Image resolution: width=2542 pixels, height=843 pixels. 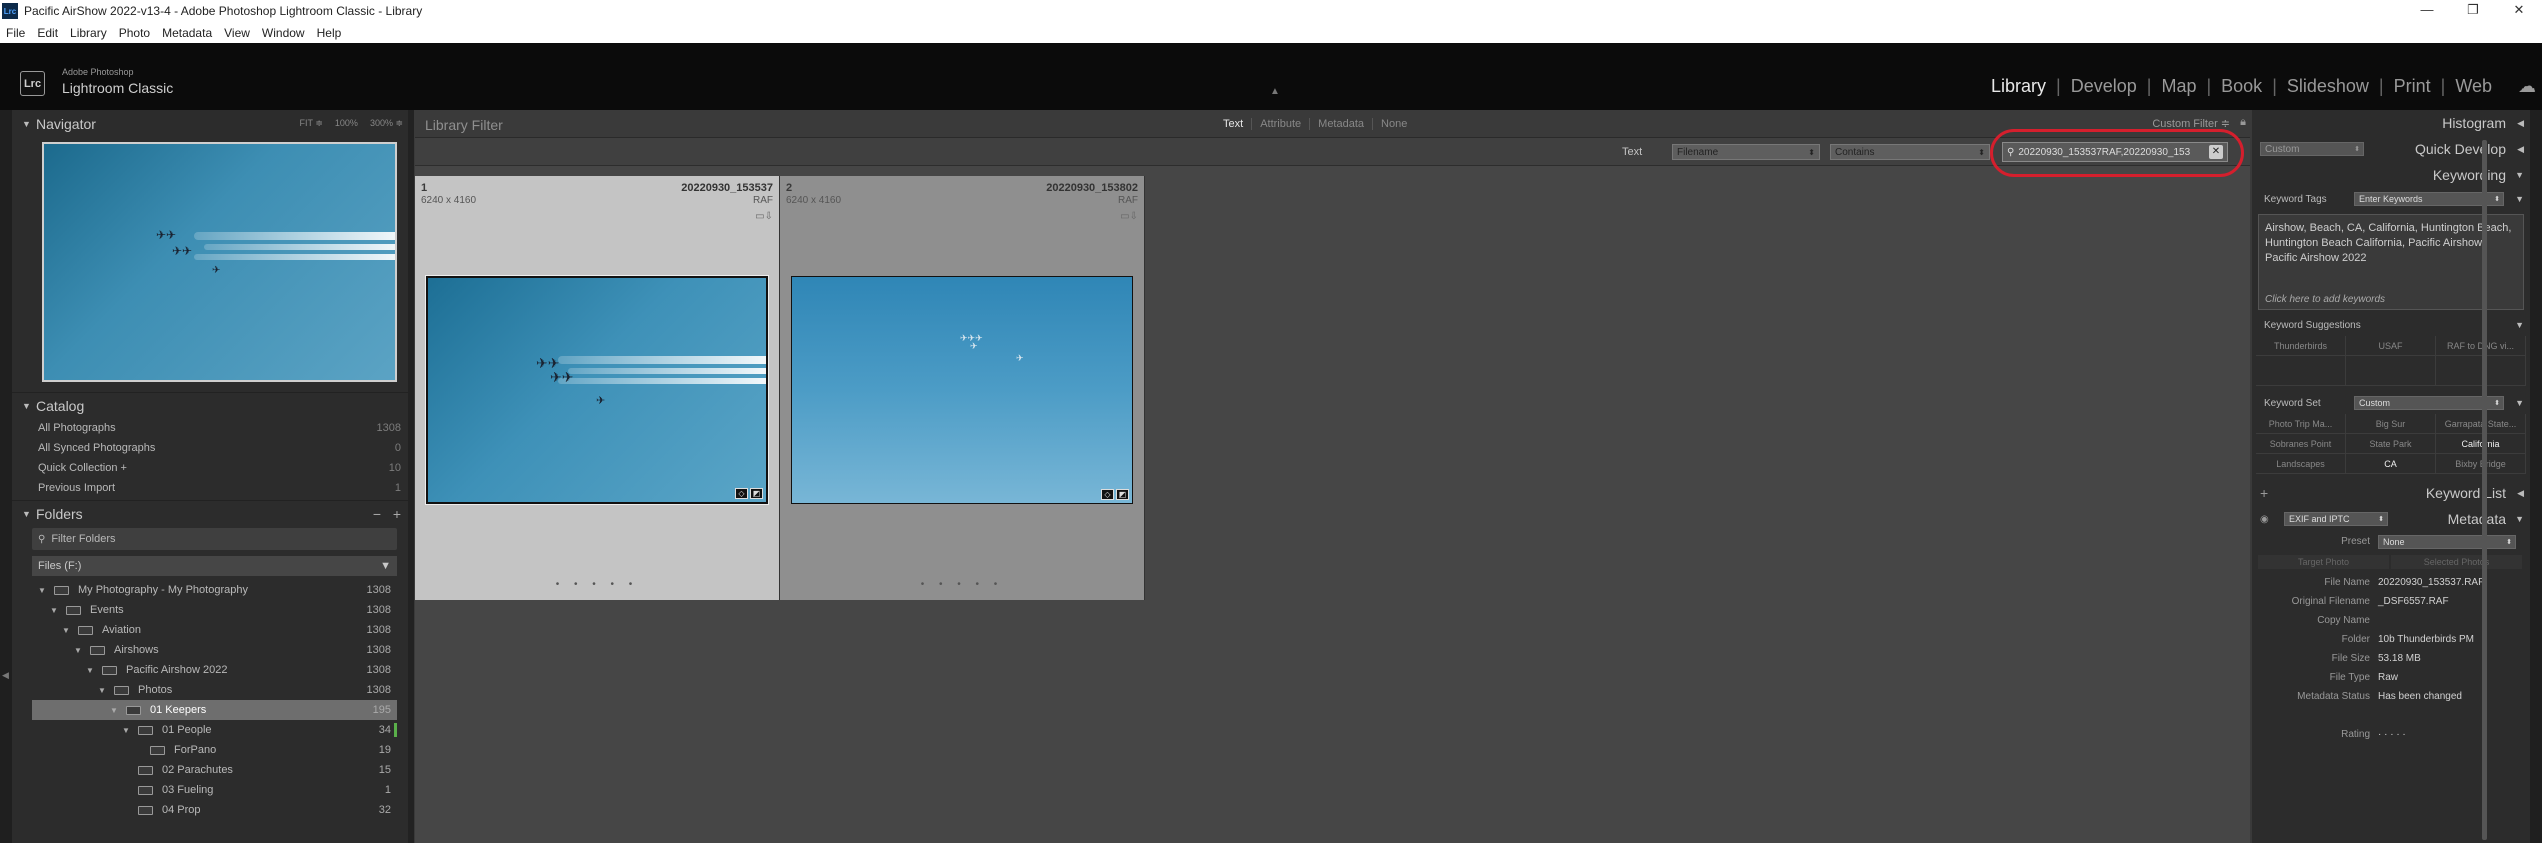 What do you see at coordinates (2447, 541) in the screenshot?
I see `metadata-preset-dropdown: None ⬍` at bounding box center [2447, 541].